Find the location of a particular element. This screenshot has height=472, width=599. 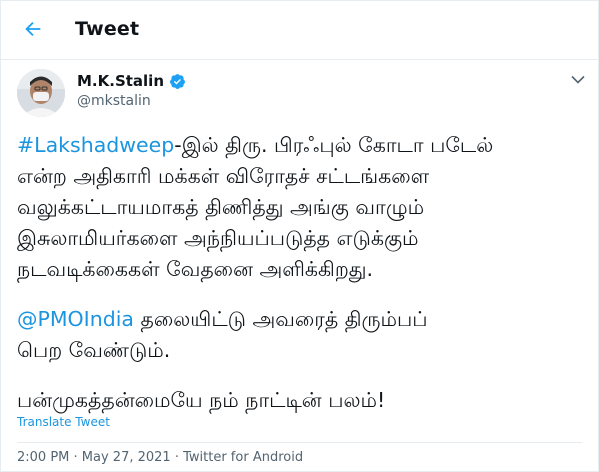

tweet-date: May 27, 2021 is located at coordinates (126, 457).